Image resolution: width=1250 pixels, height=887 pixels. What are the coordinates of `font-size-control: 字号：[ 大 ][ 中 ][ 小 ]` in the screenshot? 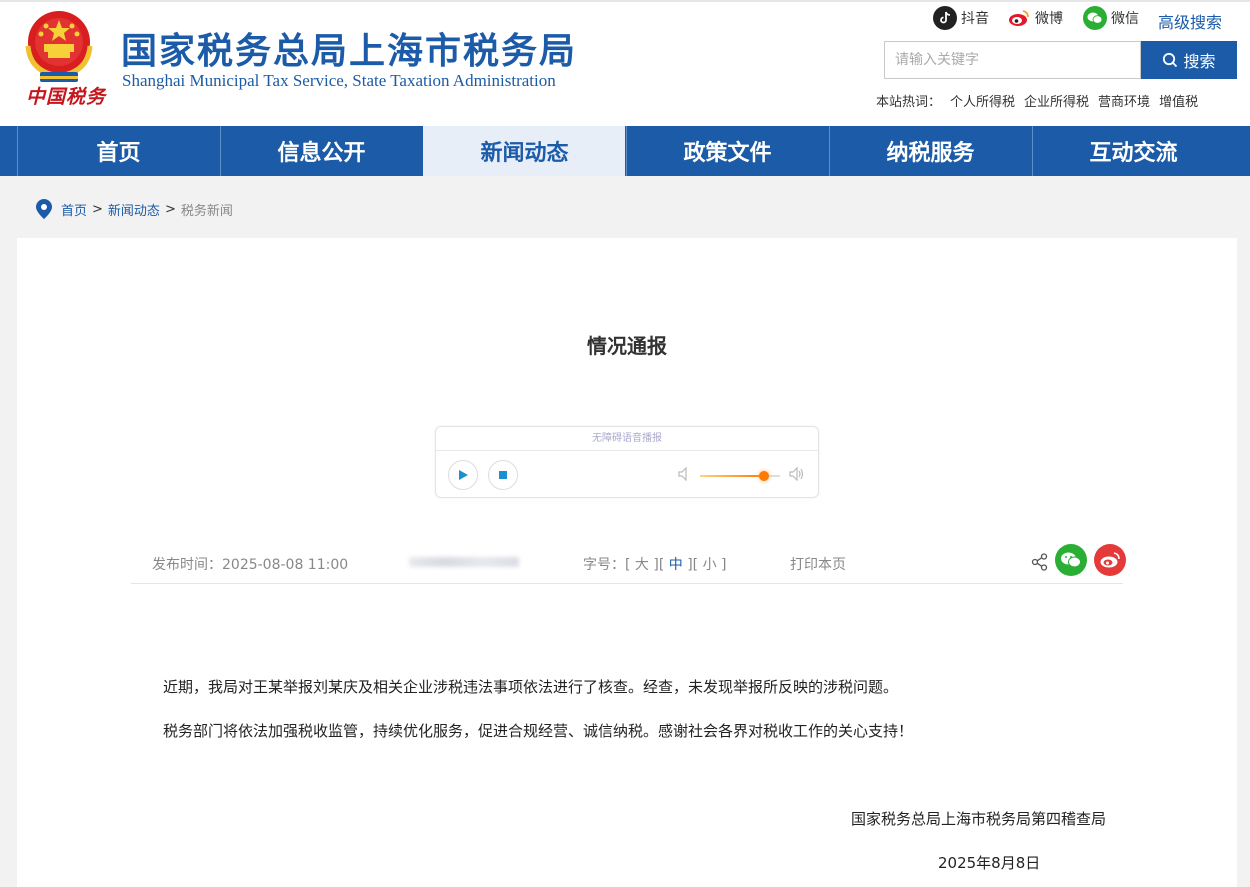 It's located at (655, 565).